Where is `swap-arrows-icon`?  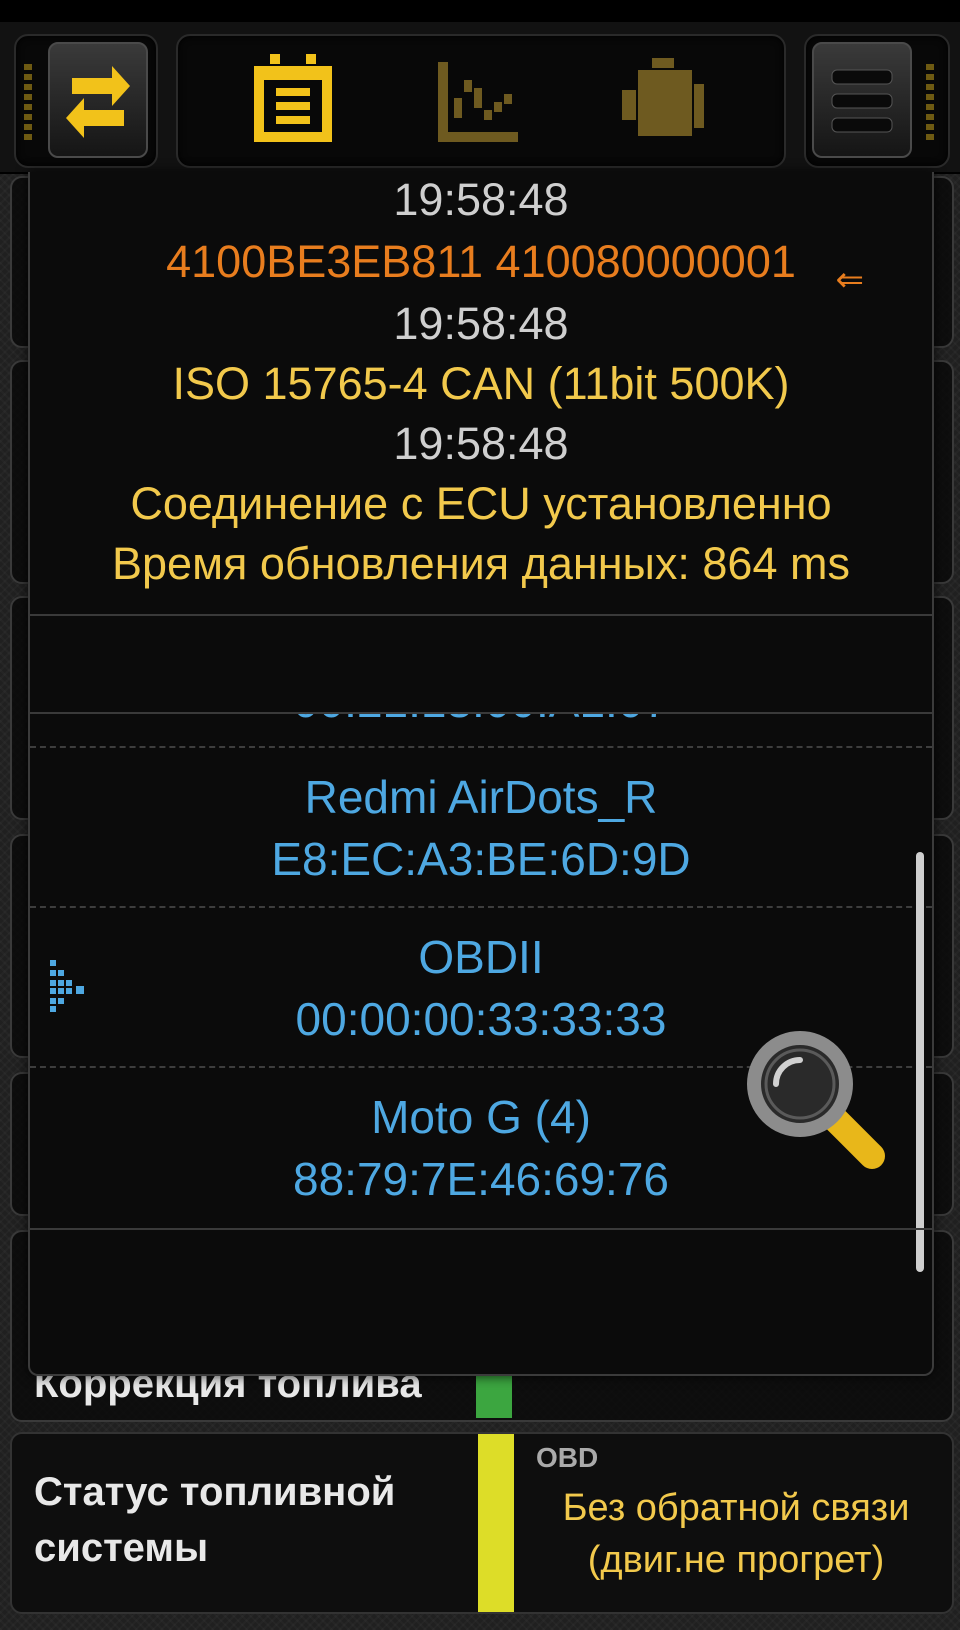
swap-arrows-icon is located at coordinates (98, 102).